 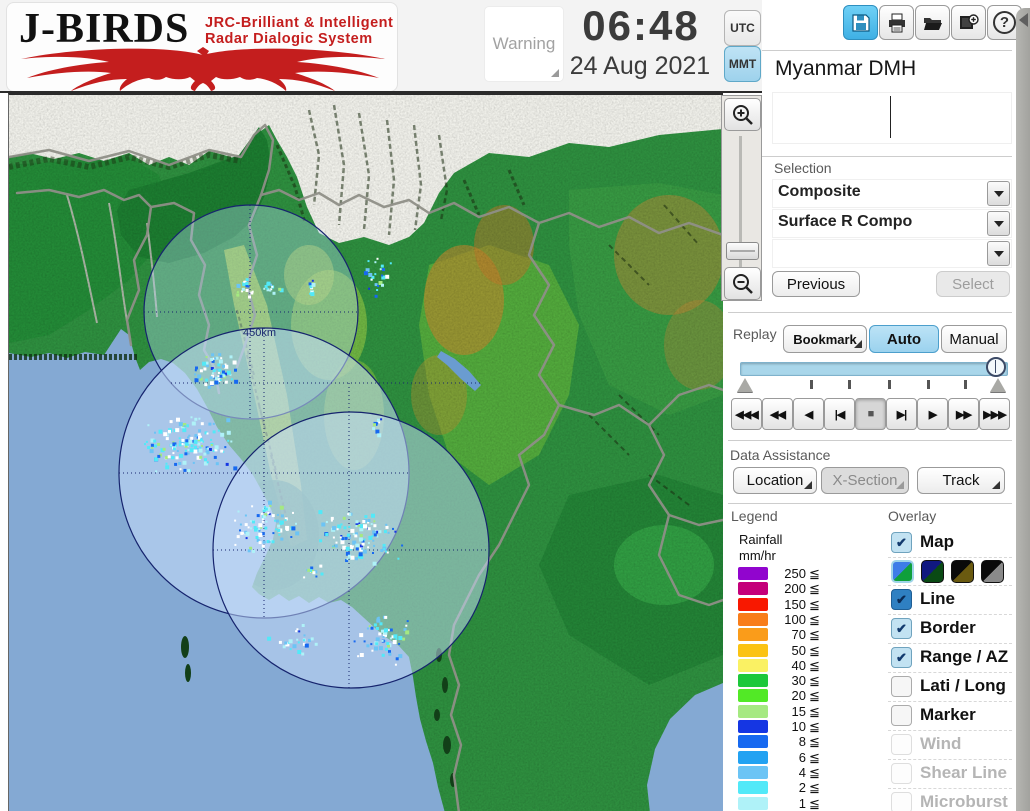 I want to click on x-section-button: X-Section, so click(x=865, y=480).